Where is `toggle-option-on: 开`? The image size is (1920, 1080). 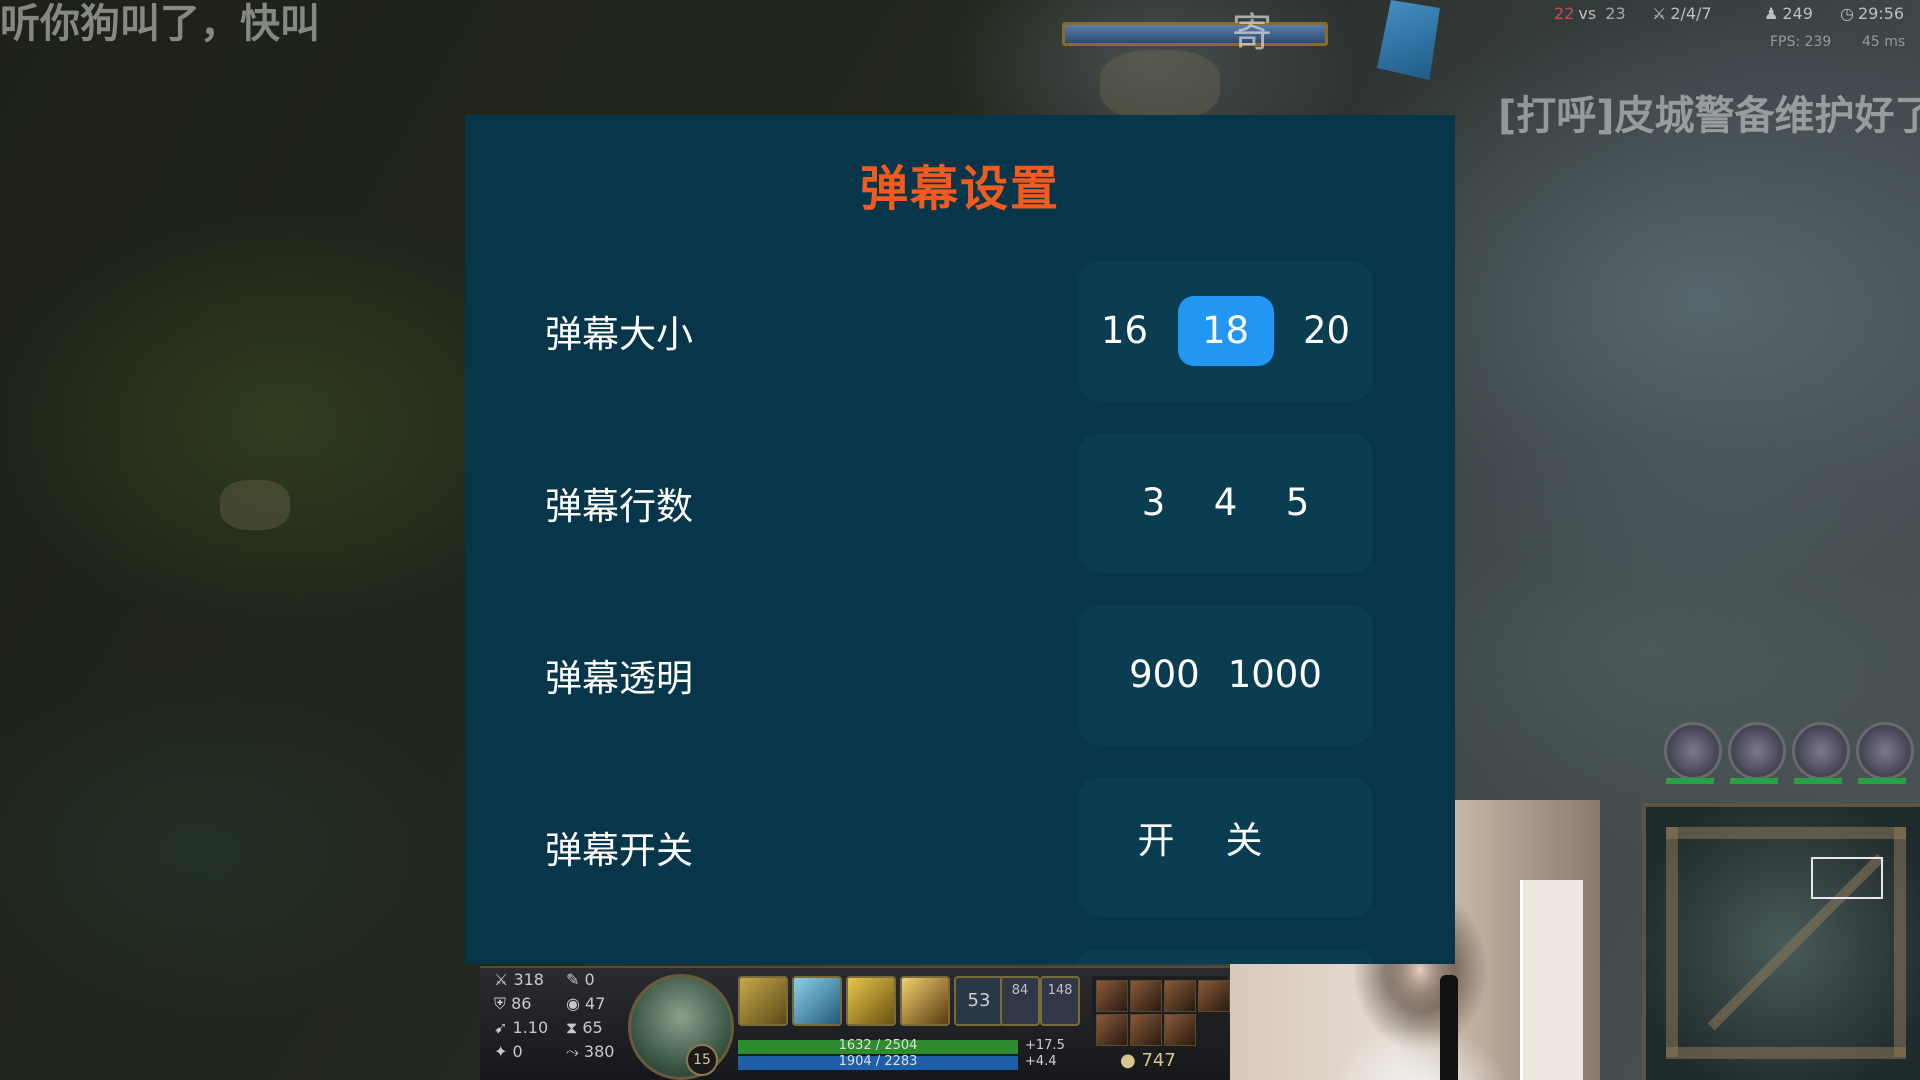
toggle-option-on: 开 is located at coordinates (1156, 841).